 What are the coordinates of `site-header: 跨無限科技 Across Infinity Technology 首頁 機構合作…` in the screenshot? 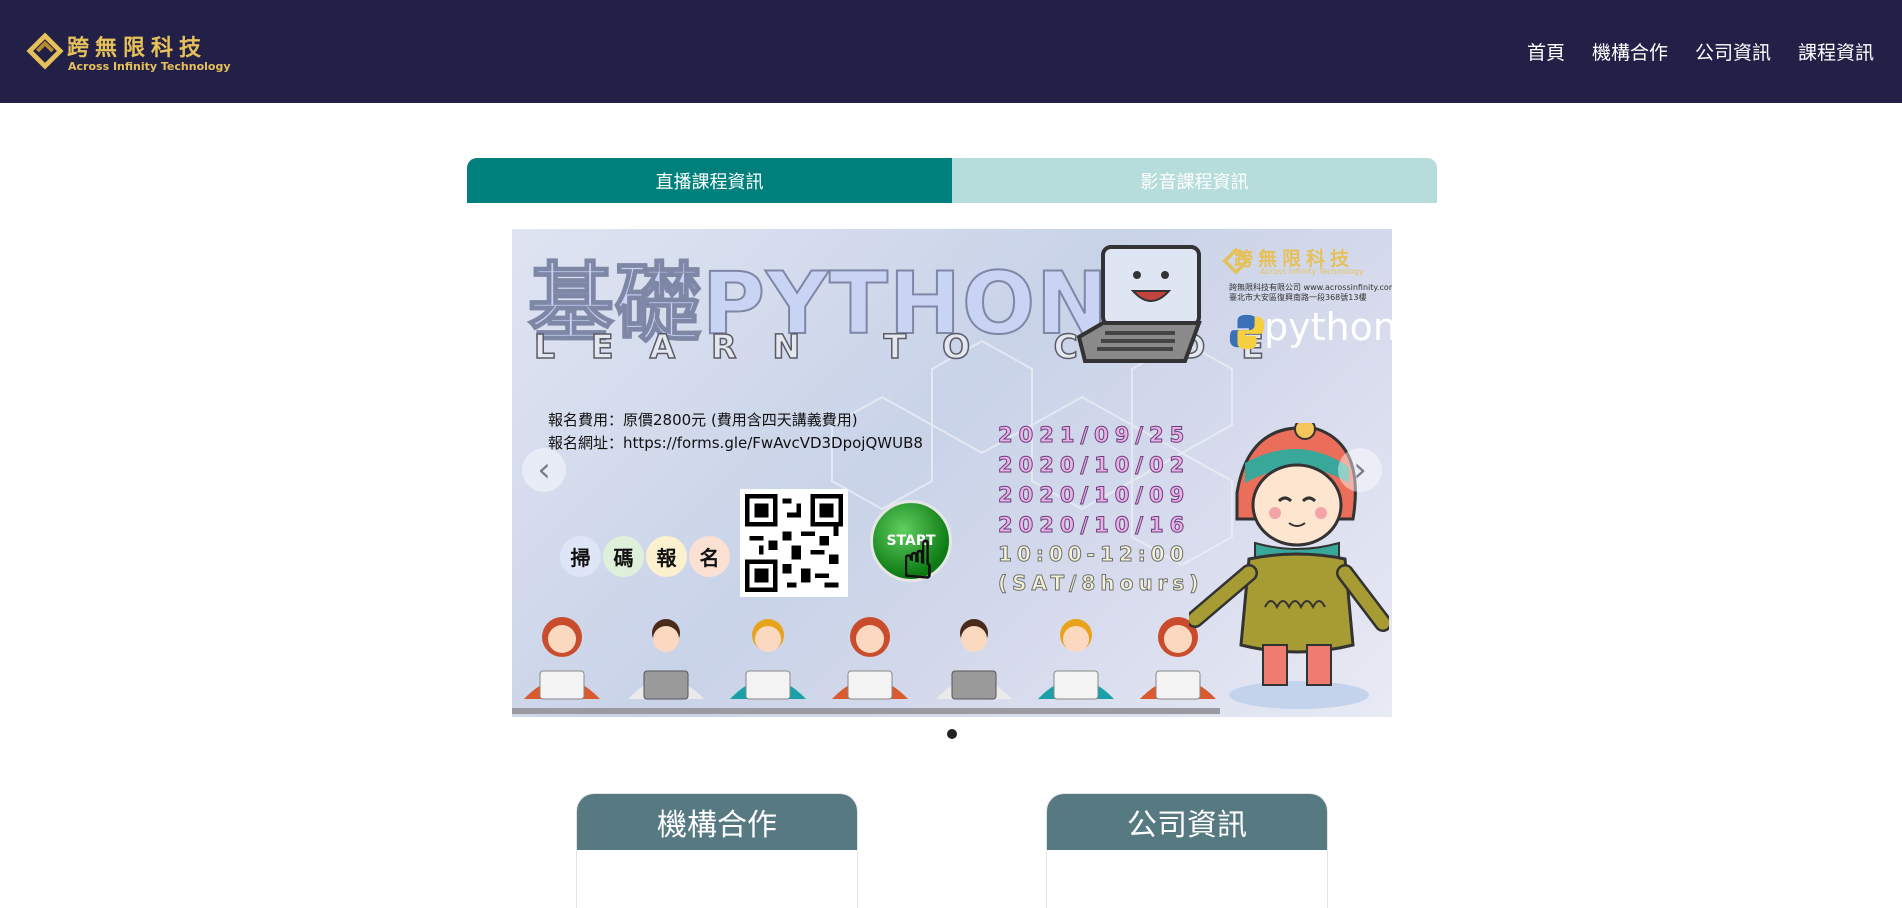 It's located at (951, 51).